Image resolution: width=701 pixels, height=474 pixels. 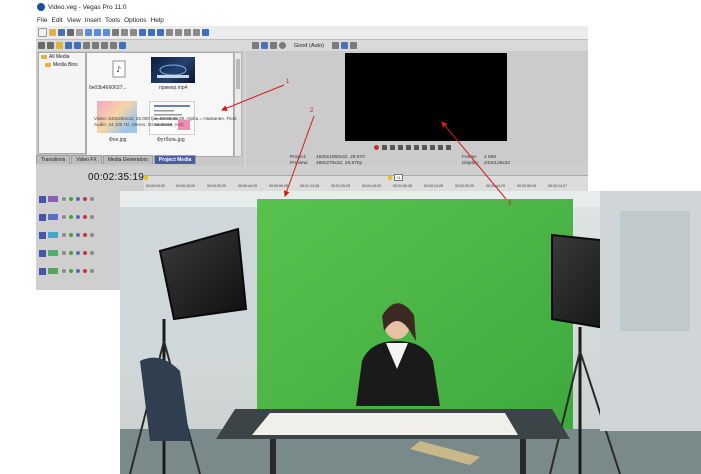 I want to click on prev-frame-icon, so click(x=440, y=147).